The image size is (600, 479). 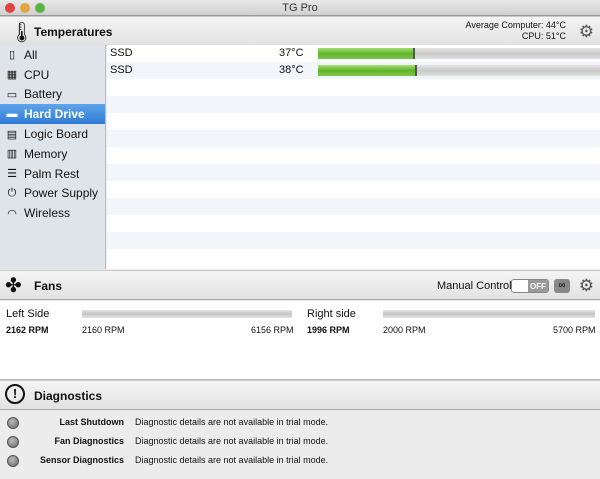 What do you see at coordinates (12, 174) in the screenshot?
I see `hand-icon: ☰` at bounding box center [12, 174].